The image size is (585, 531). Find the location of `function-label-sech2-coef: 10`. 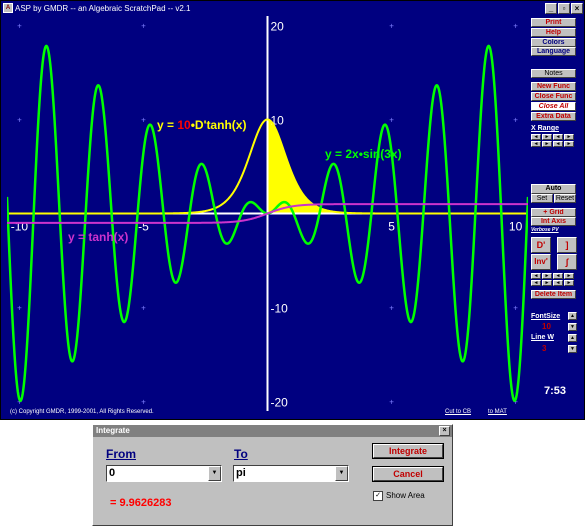

function-label-sech2-coef: 10 is located at coordinates (184, 125).